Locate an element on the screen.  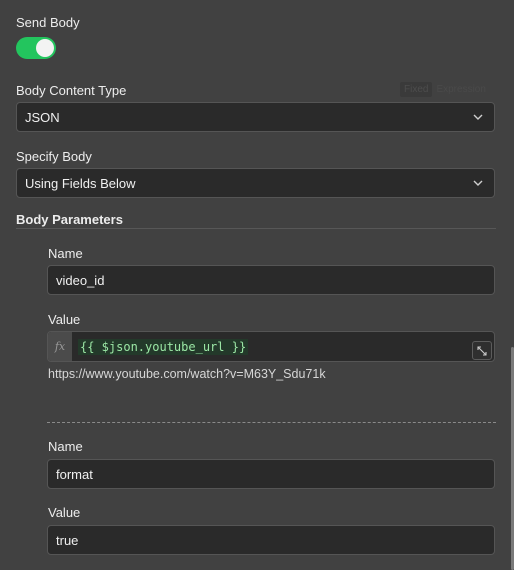
body-content-type-value: JSON is located at coordinates (42, 117).